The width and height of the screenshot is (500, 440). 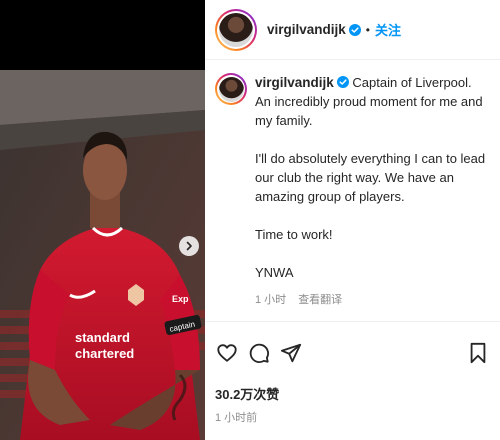 What do you see at coordinates (320, 299) in the screenshot?
I see `see-translation-button: 查看翻译` at bounding box center [320, 299].